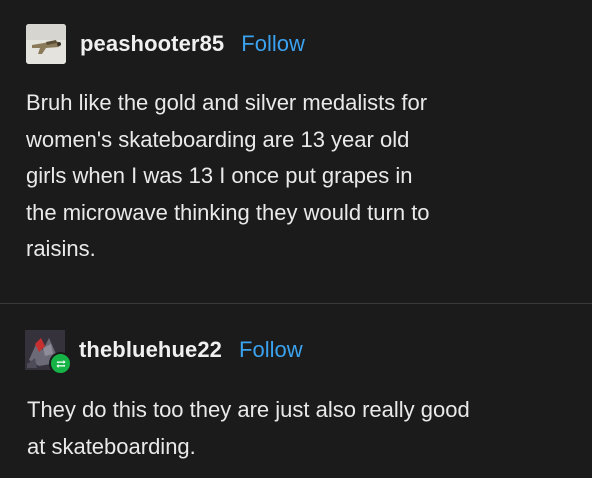 This screenshot has width=592, height=478. I want to click on divider, so click(296, 303).